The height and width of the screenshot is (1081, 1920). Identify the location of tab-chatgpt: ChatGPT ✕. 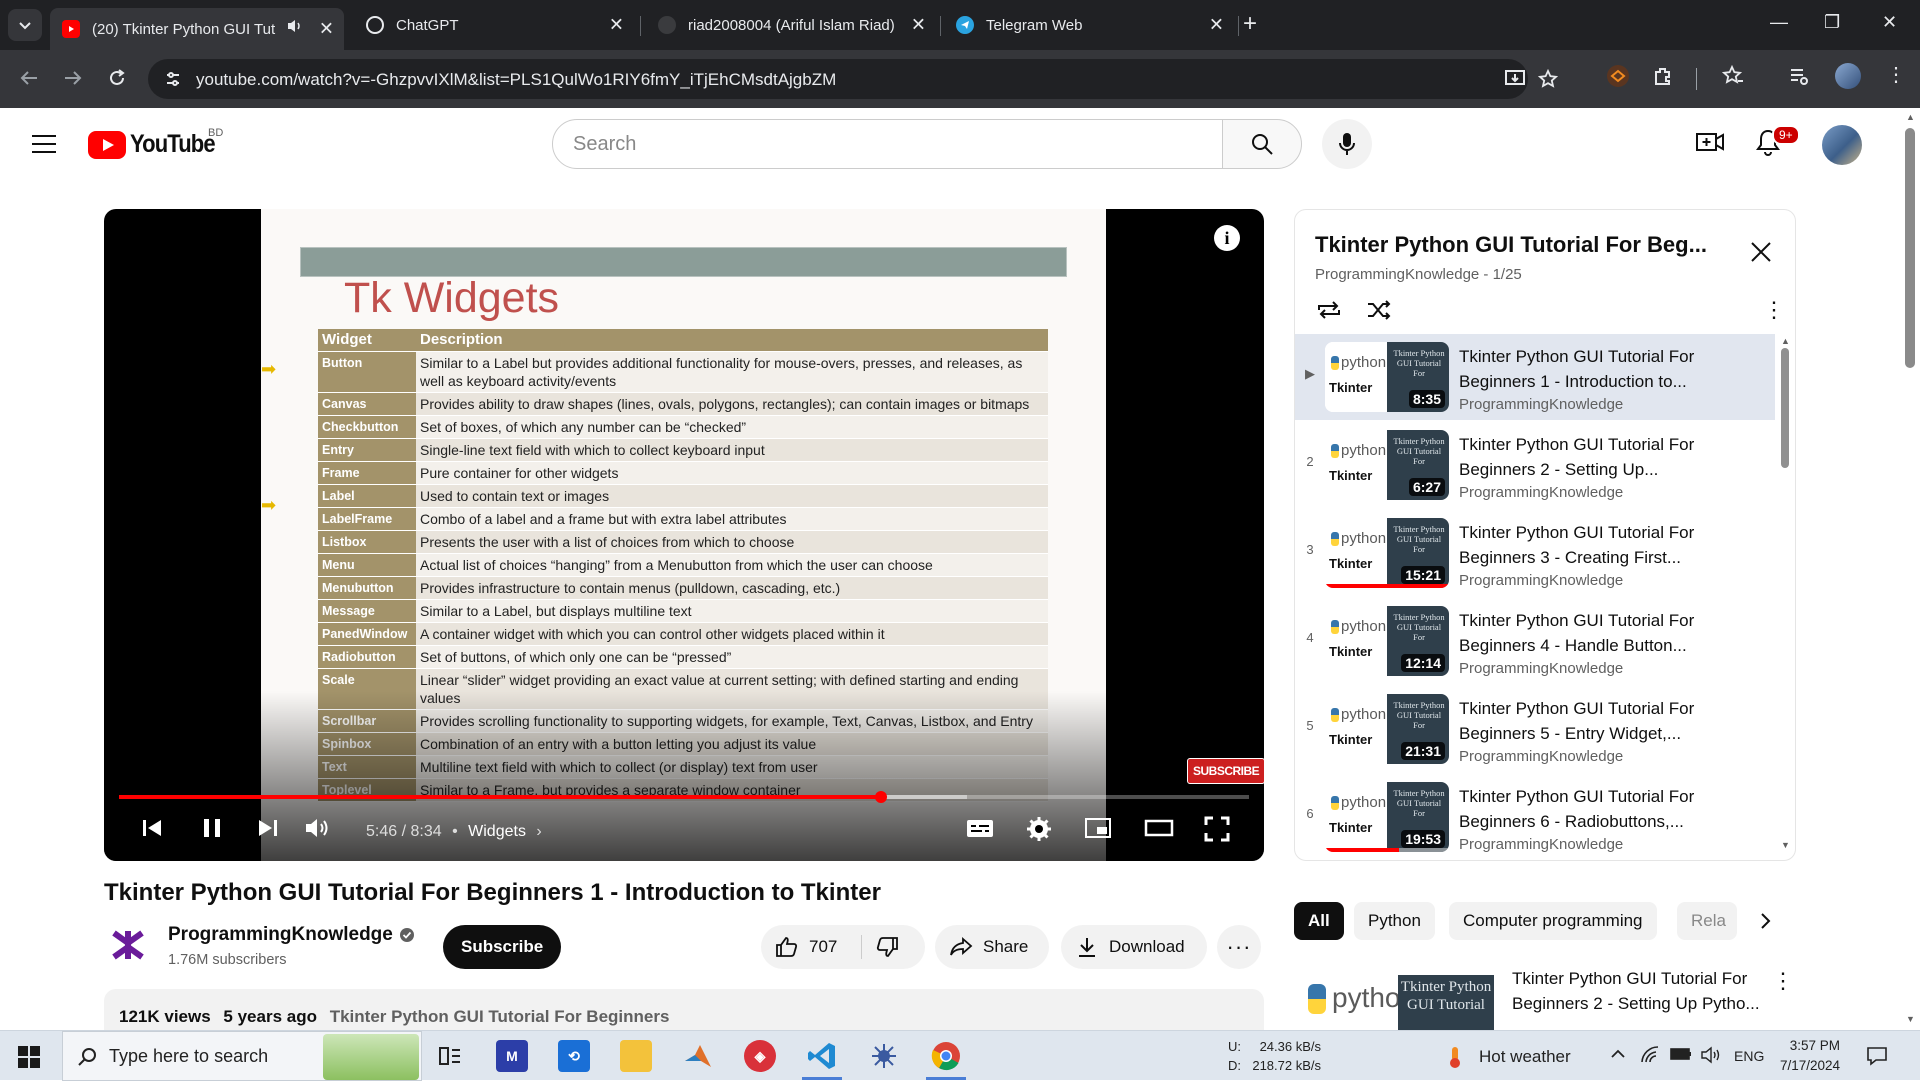
(494, 25).